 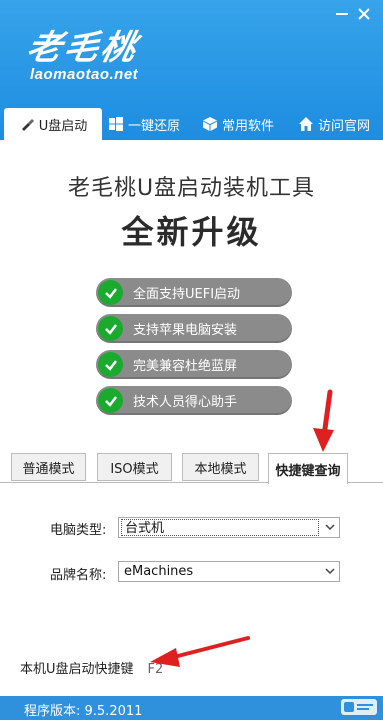 What do you see at coordinates (359, 707) in the screenshot?
I see `watermark-logo` at bounding box center [359, 707].